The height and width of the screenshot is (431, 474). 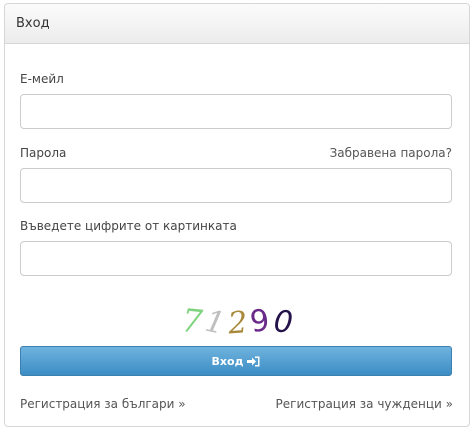 I want to click on email-field, so click(x=236, y=111).